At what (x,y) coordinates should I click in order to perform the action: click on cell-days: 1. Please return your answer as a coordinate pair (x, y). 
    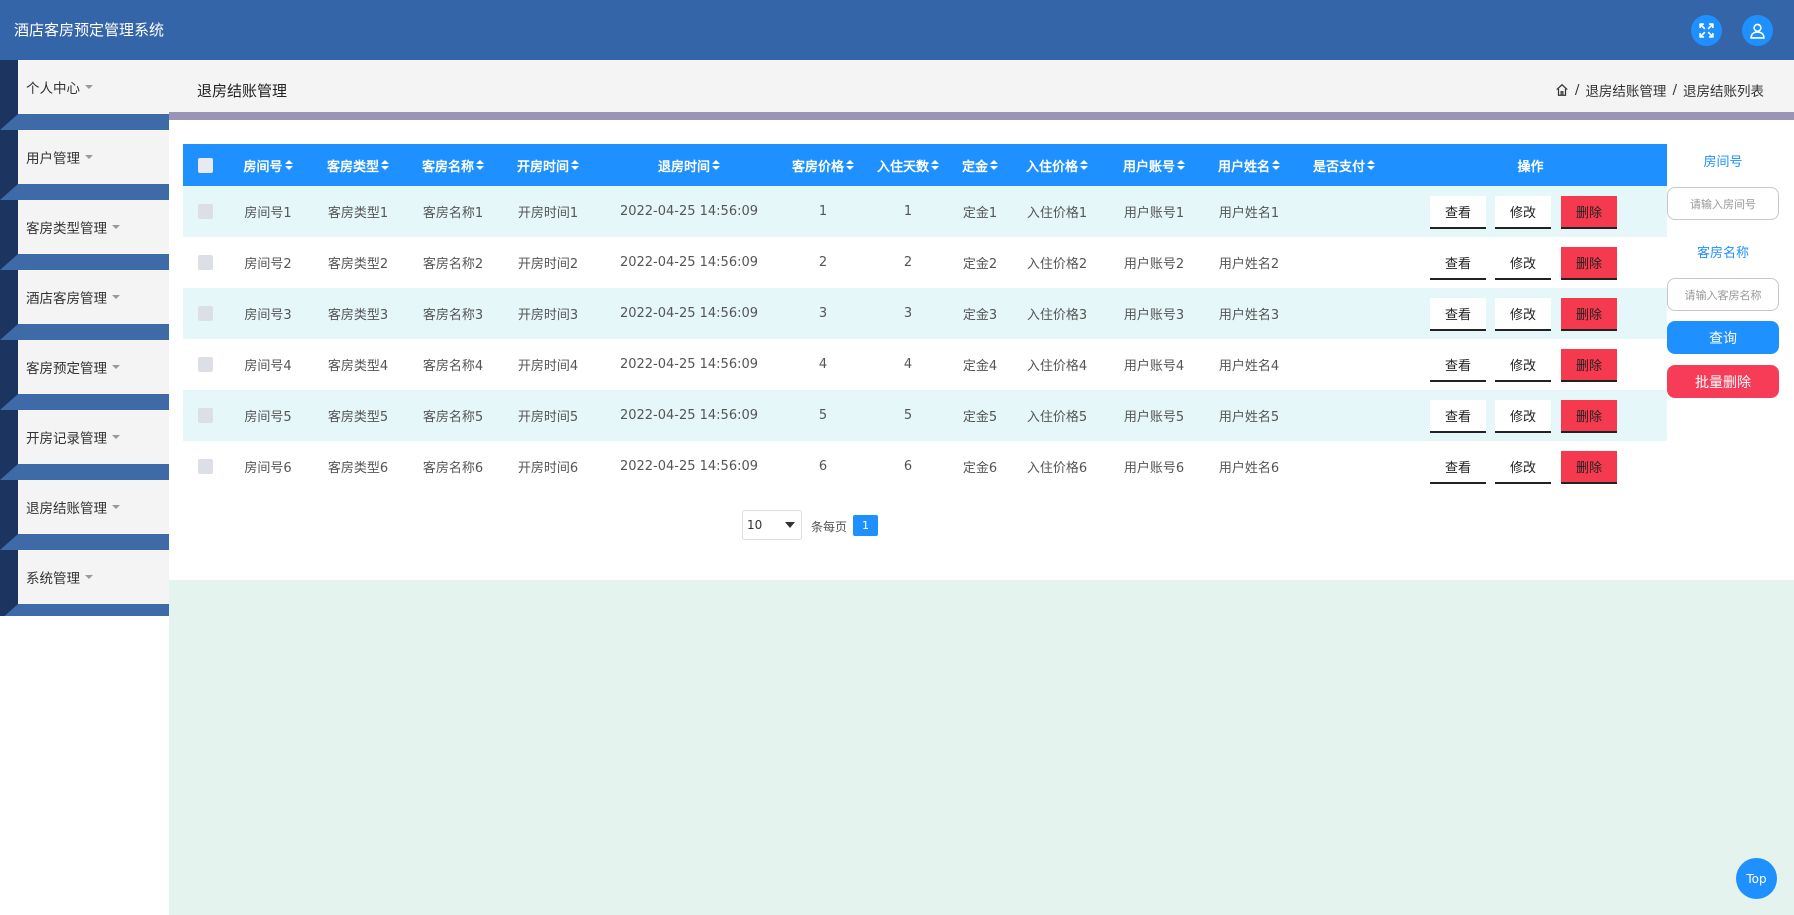
    Looking at the image, I should click on (908, 211).